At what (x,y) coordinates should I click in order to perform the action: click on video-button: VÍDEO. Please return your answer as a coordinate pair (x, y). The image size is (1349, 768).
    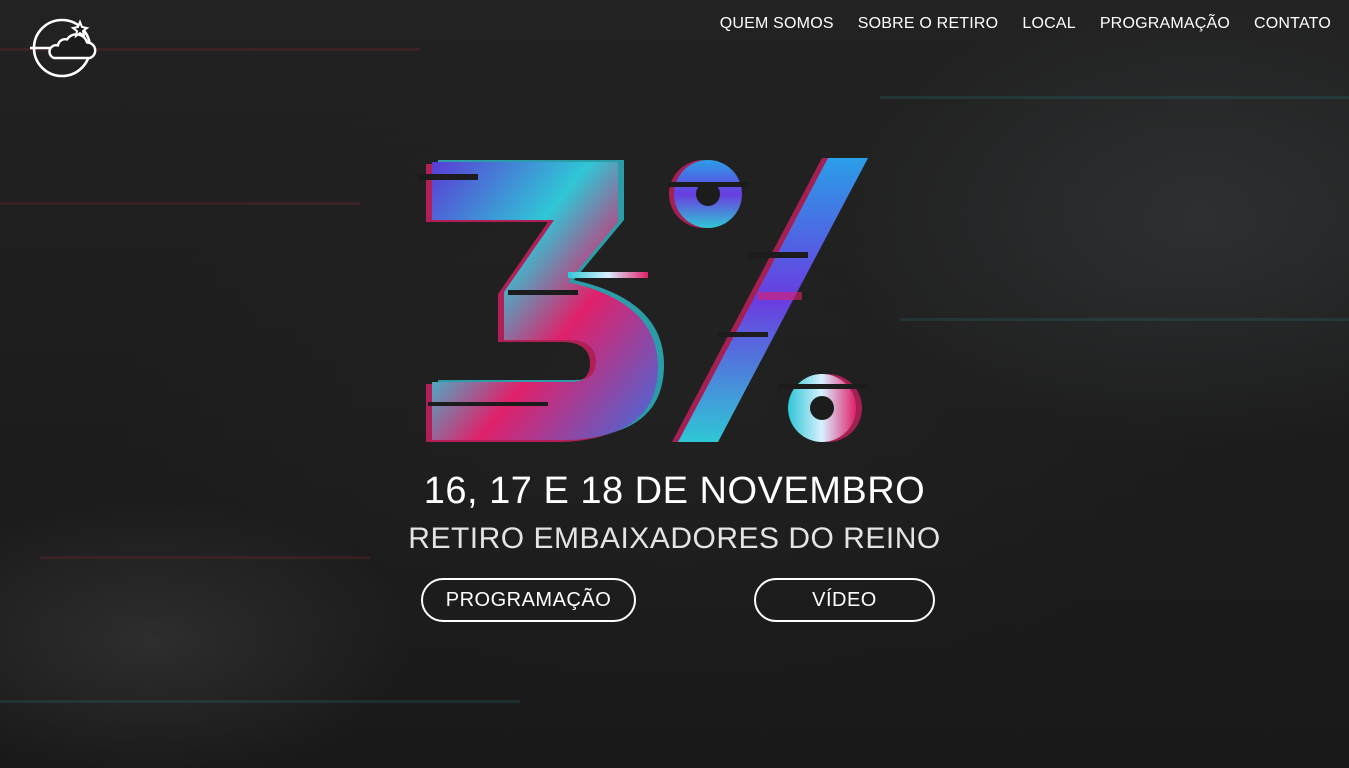
    Looking at the image, I should click on (844, 600).